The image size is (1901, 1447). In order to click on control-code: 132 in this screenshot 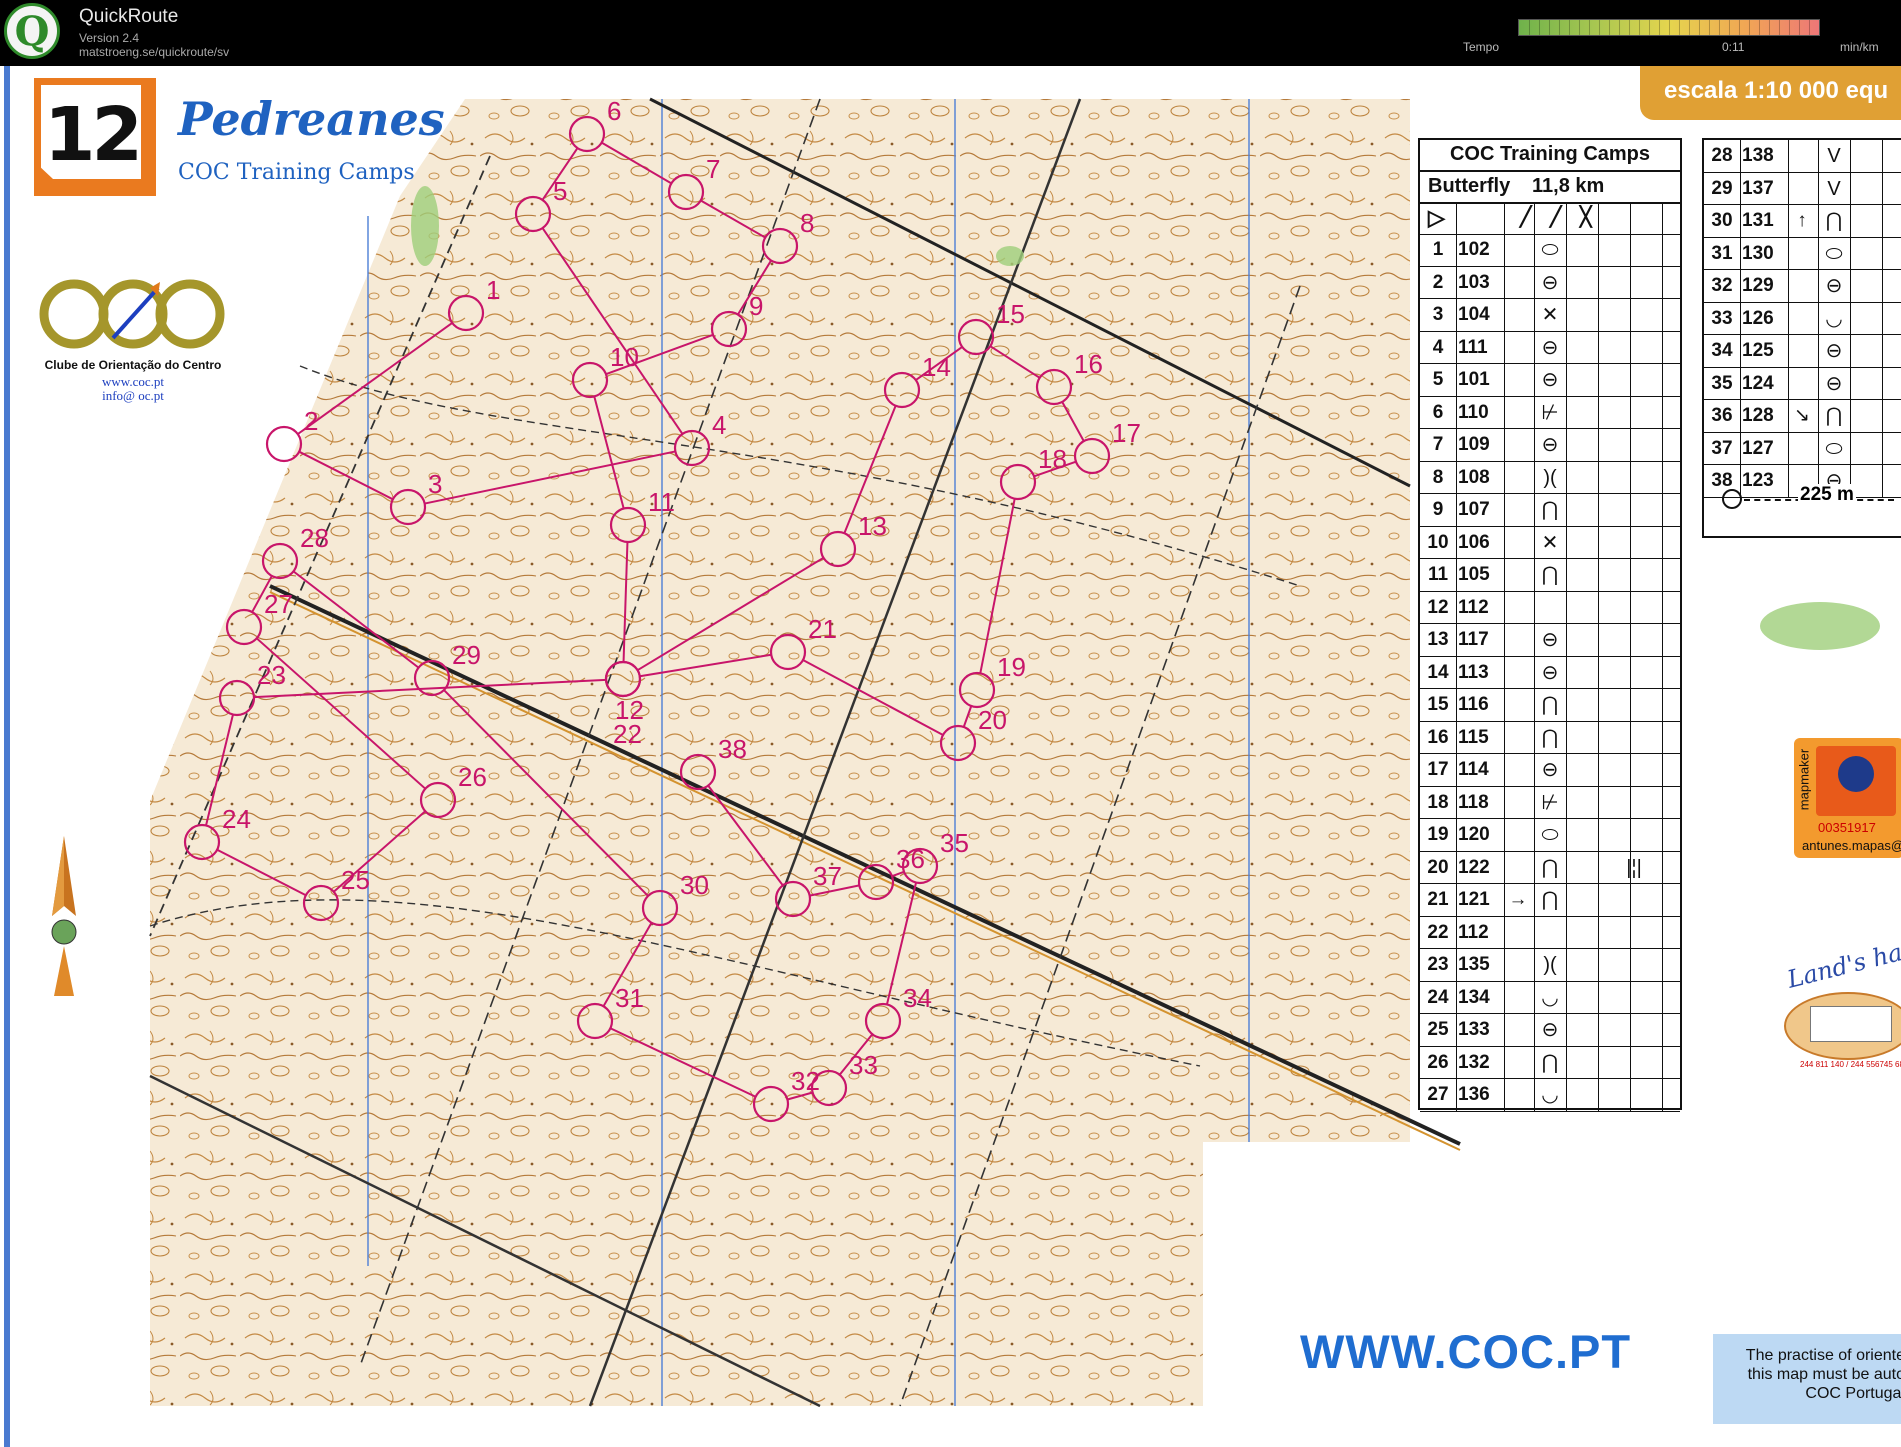, I will do `click(1474, 1062)`.